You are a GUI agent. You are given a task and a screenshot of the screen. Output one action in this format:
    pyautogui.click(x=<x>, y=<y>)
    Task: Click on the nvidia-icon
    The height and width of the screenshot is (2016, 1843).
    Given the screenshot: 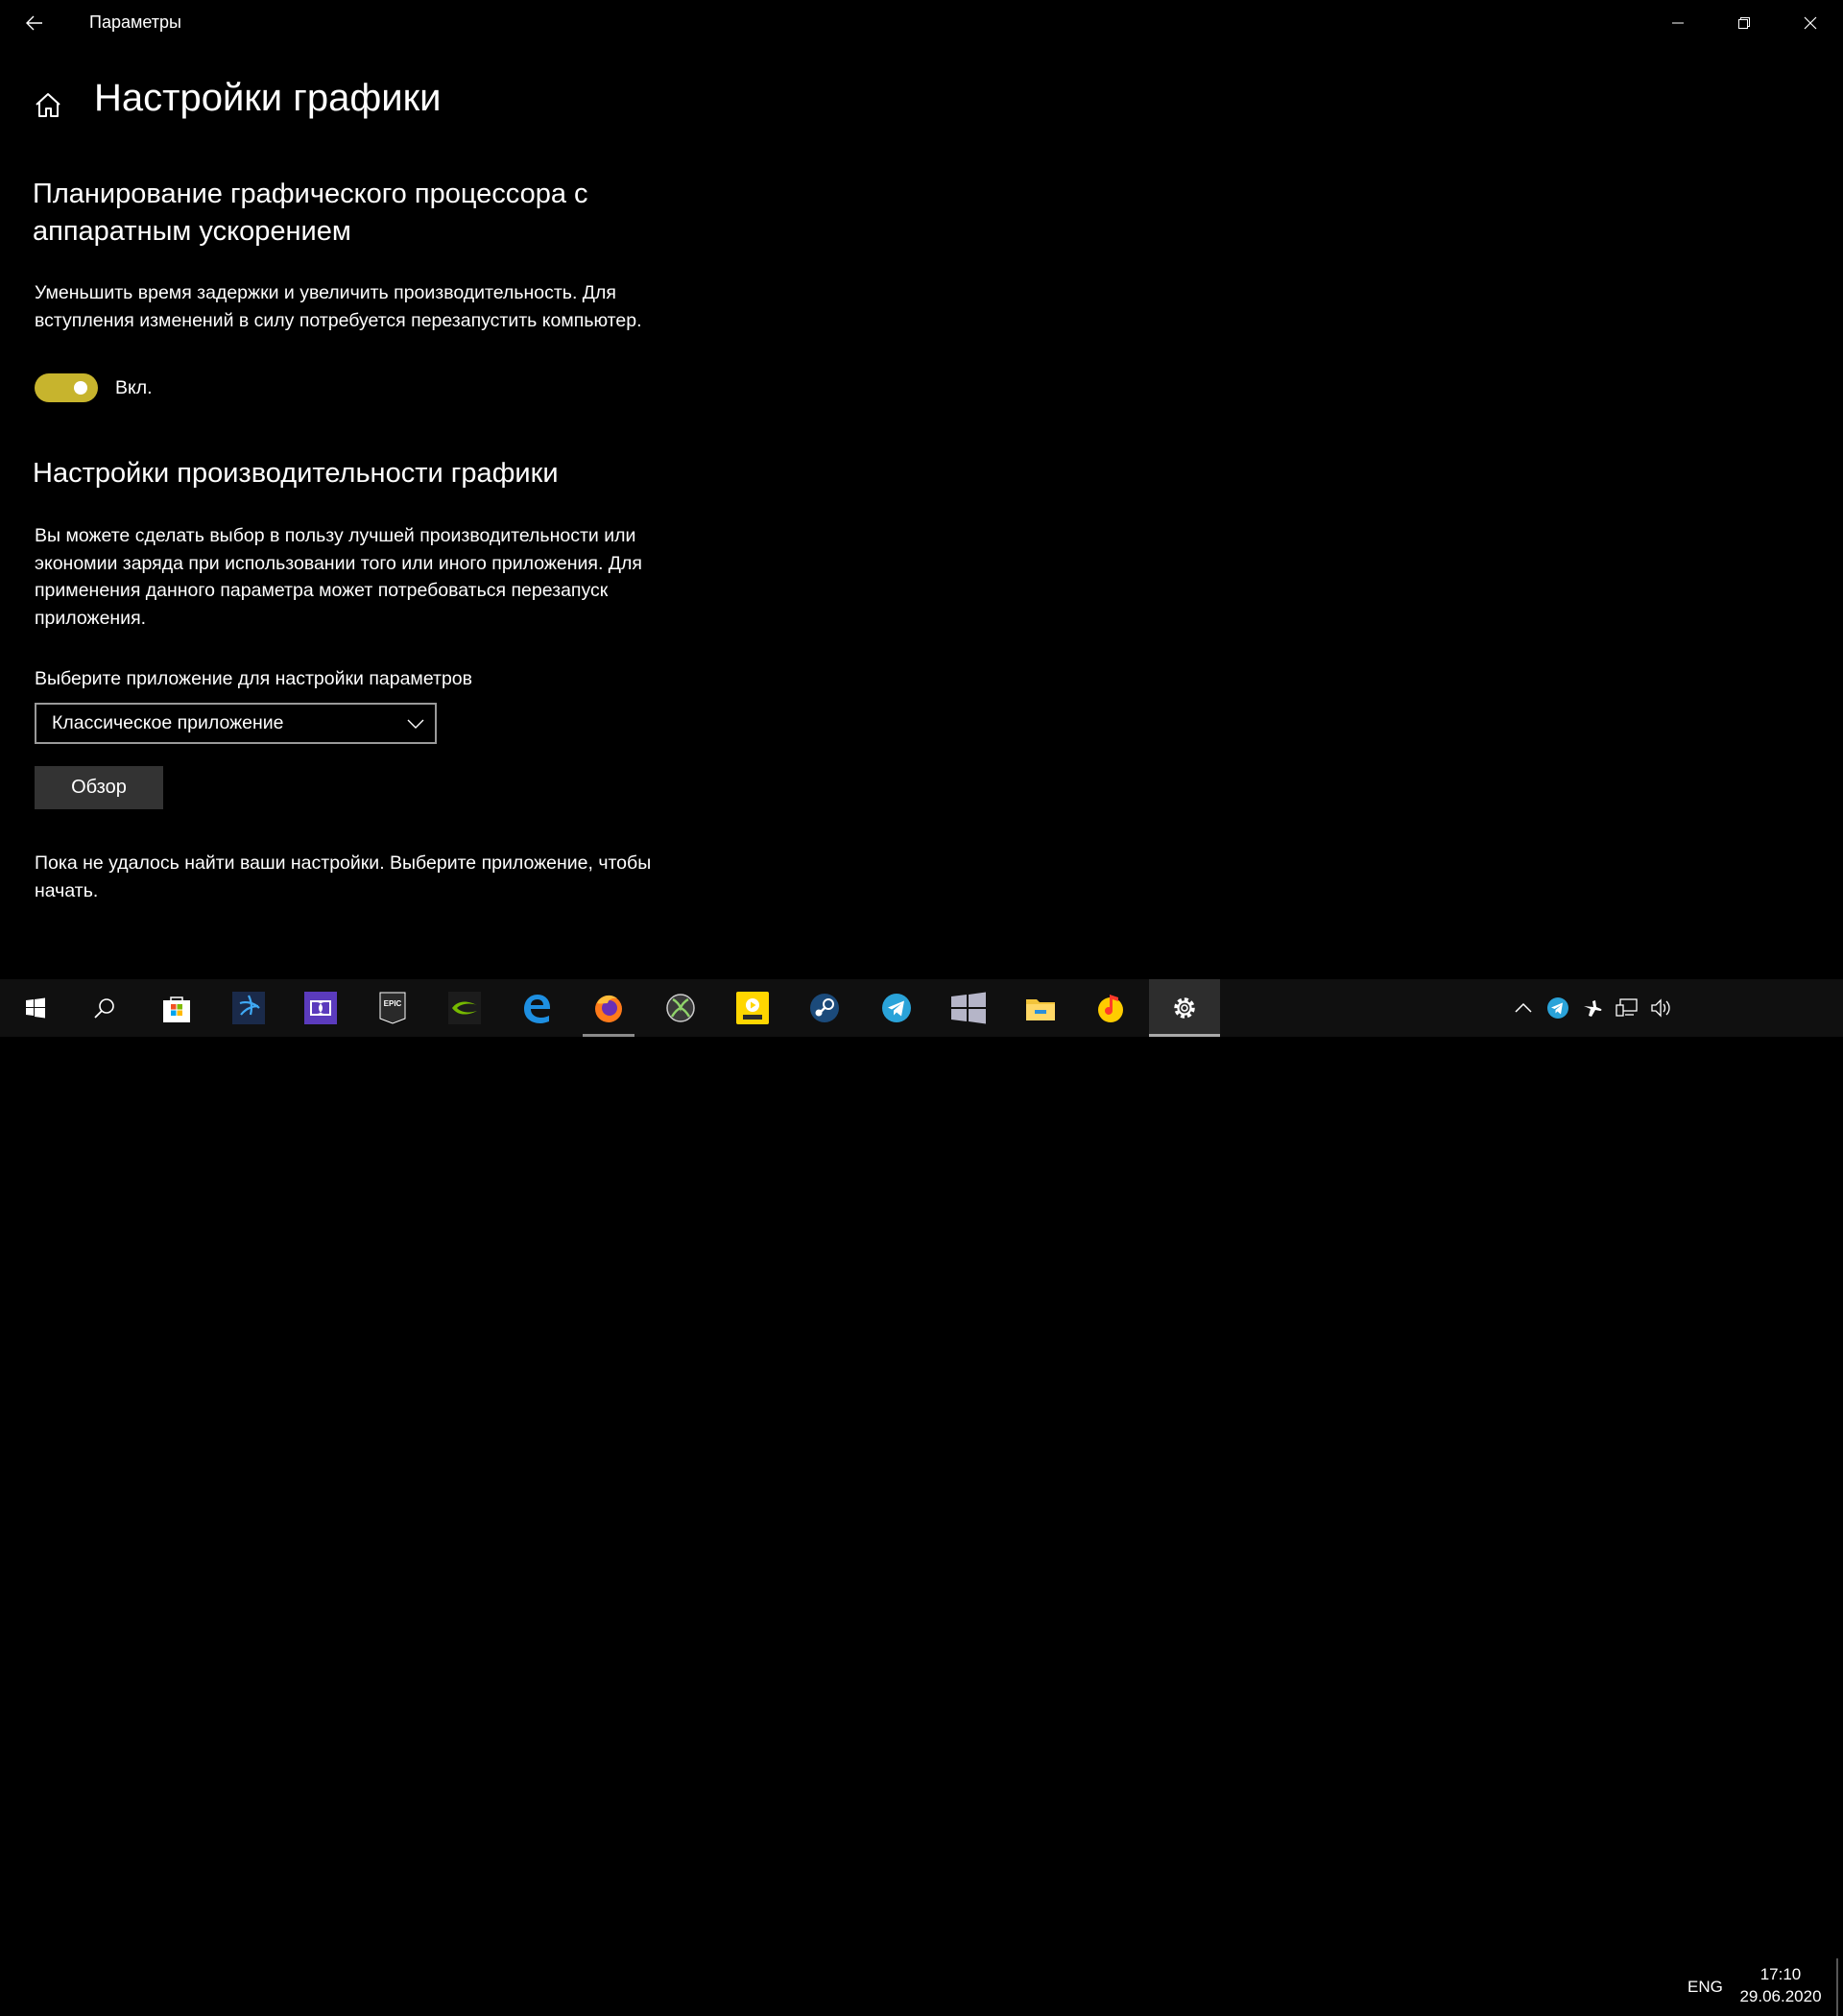 What is the action you would take?
    pyautogui.click(x=464, y=1008)
    